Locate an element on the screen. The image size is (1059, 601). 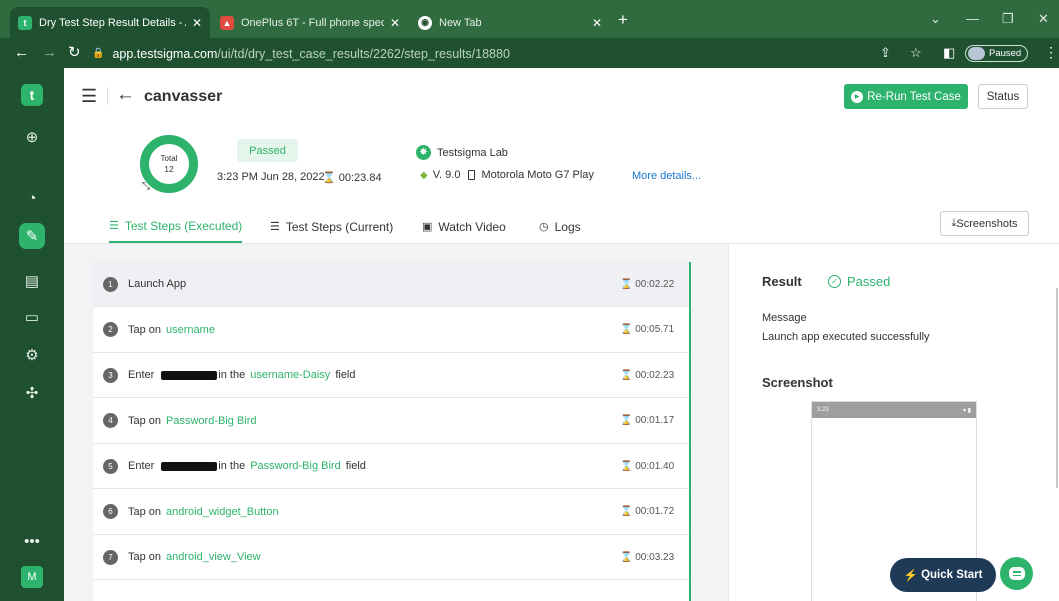
step-text: Tap on username is located at coordinates (171, 330).